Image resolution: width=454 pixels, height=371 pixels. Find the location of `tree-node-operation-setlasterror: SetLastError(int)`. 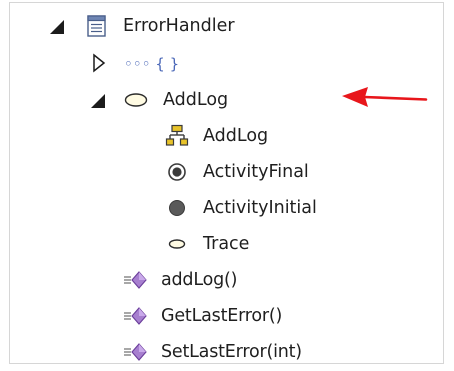

tree-node-operation-setlasterror: SetLastError(int) is located at coordinates (151, 352).